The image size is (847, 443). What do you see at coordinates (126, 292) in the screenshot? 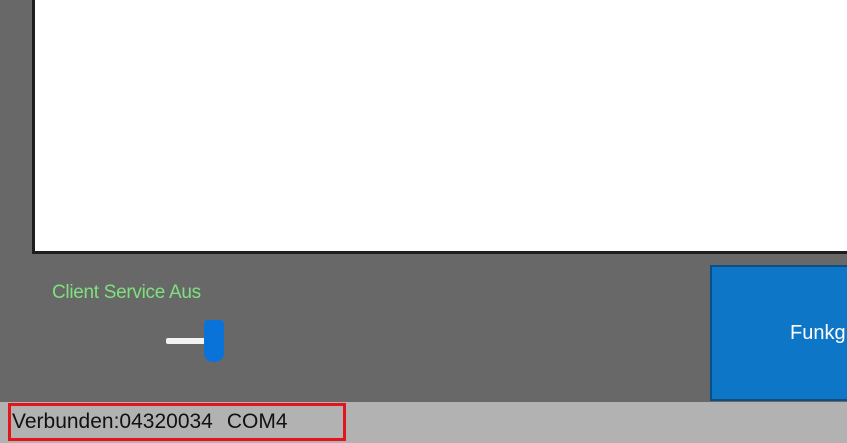
I see `client-service-label: Client Service Aus` at bounding box center [126, 292].